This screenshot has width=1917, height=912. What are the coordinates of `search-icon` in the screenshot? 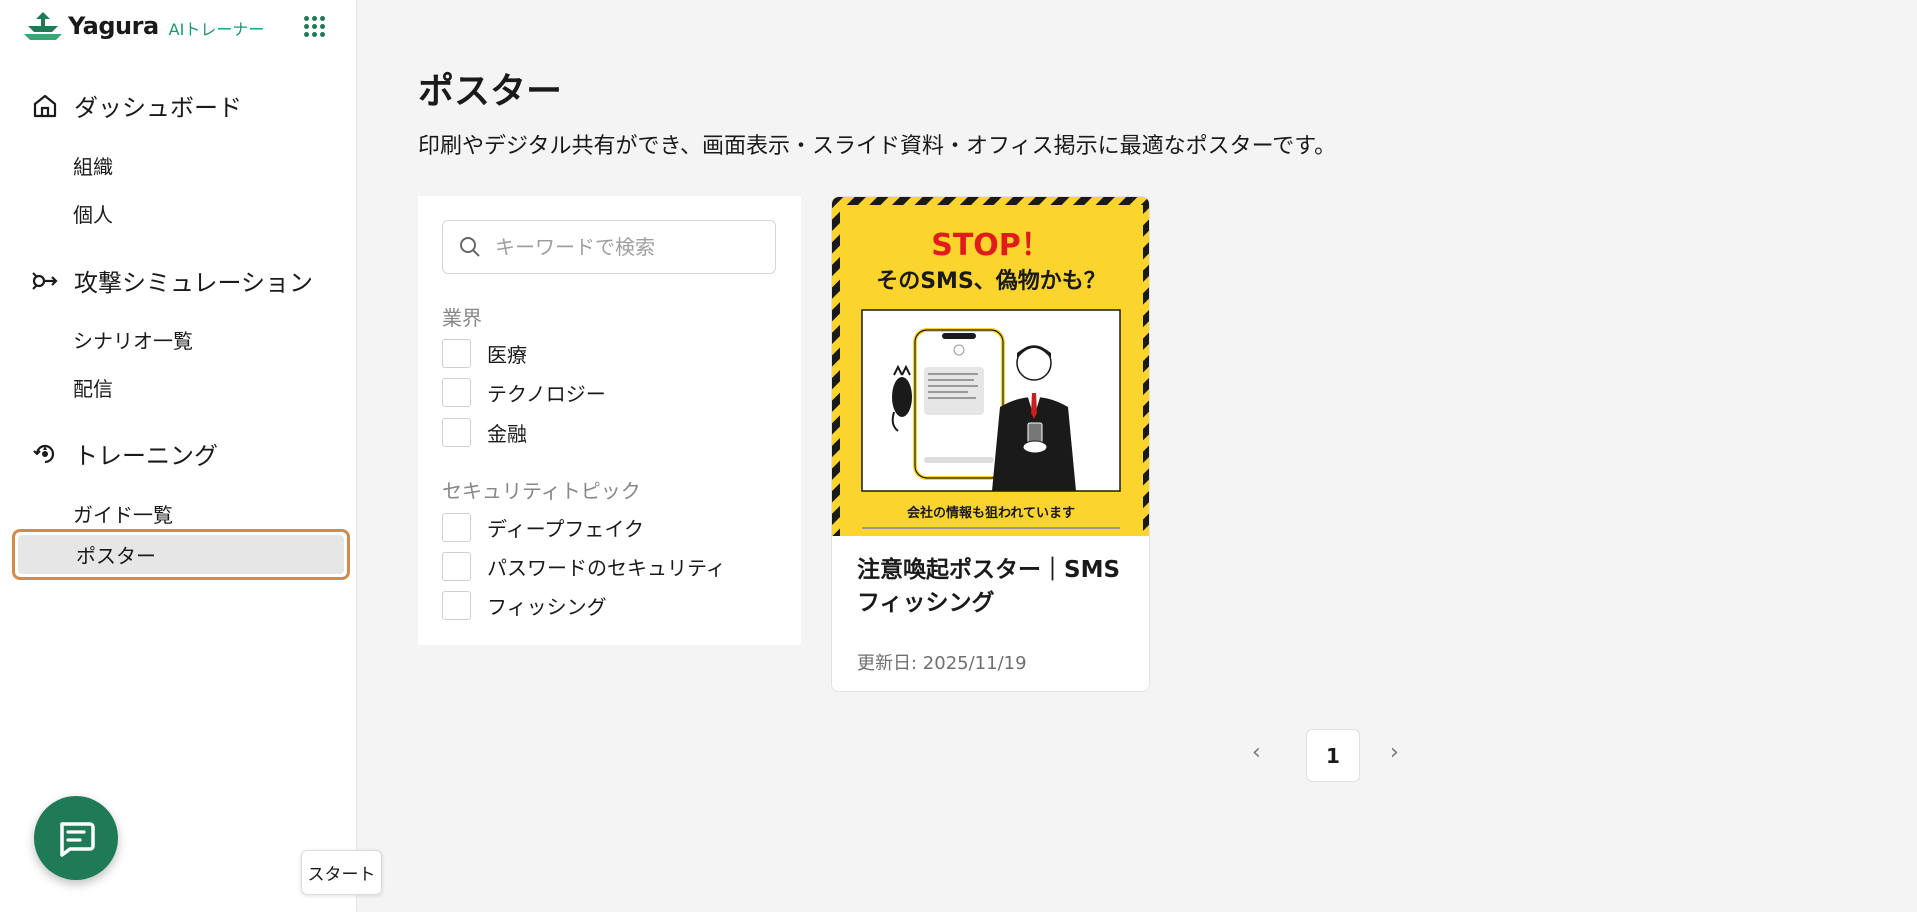 It's located at (470, 247).